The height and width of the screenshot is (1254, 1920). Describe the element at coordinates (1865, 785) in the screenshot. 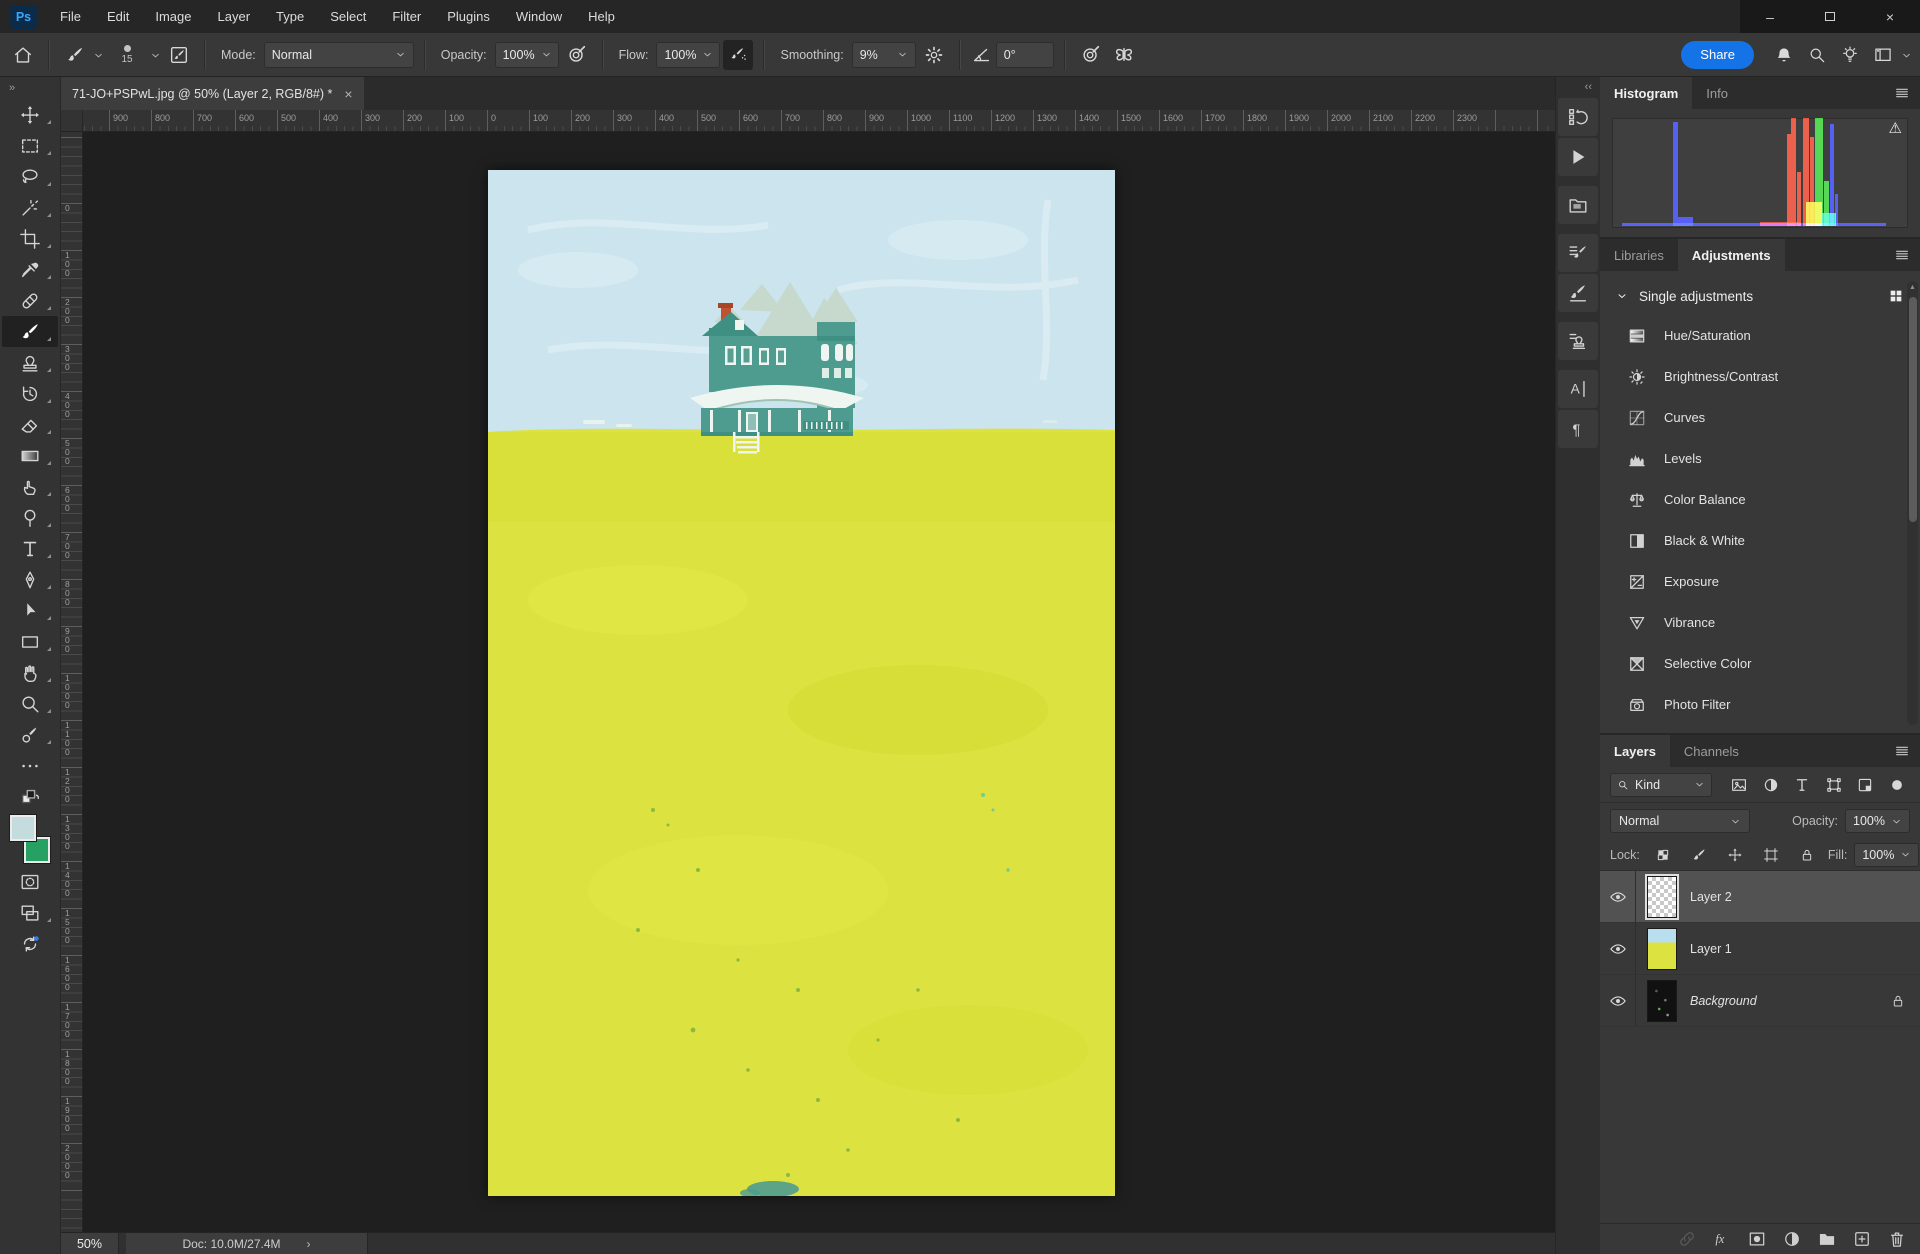

I see `filter-smart-objects` at that location.